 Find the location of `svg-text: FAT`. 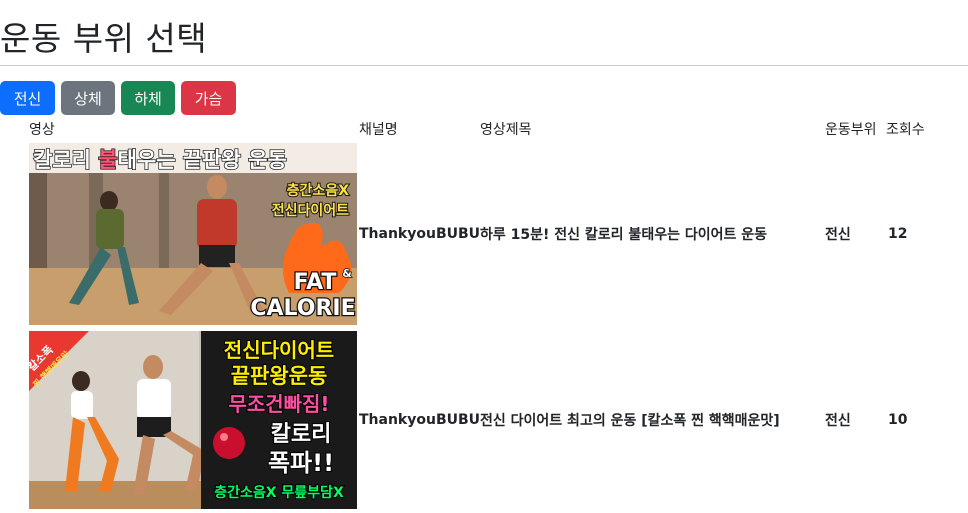

svg-text: FAT is located at coordinates (315, 282).